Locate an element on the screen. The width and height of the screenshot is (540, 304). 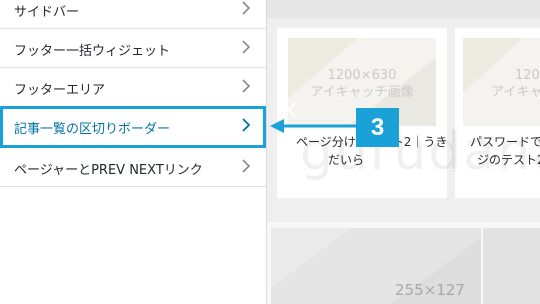
step-number-badge: 3 is located at coordinates (377, 127).